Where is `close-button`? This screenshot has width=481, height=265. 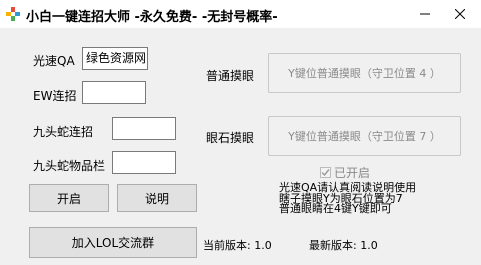
close-button is located at coordinates (460, 14).